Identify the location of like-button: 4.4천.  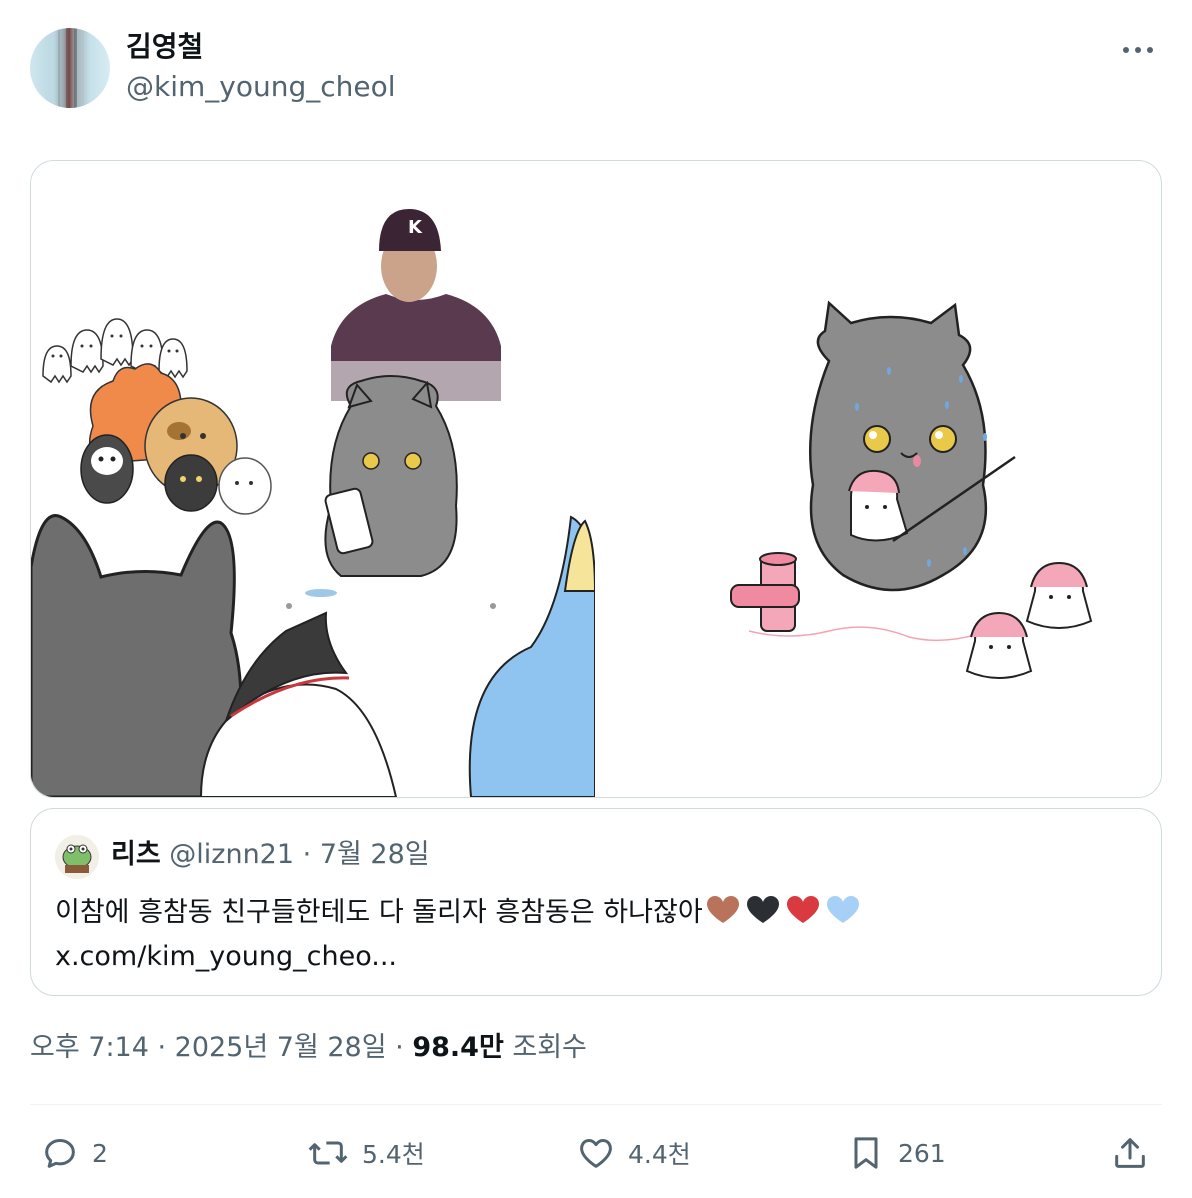
(633, 1153).